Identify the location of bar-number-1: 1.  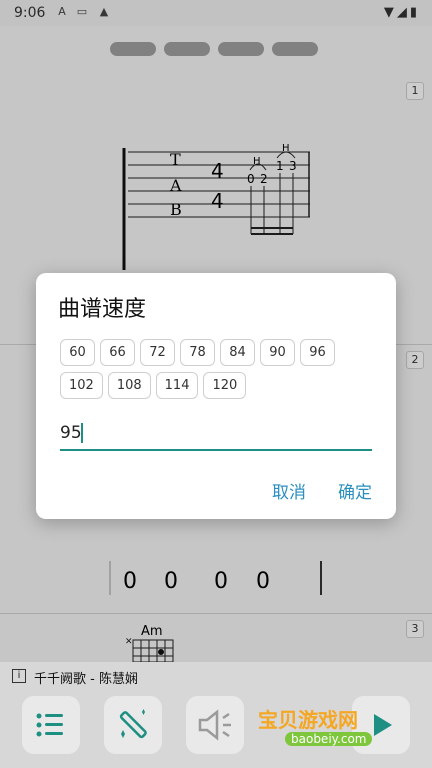
(415, 91).